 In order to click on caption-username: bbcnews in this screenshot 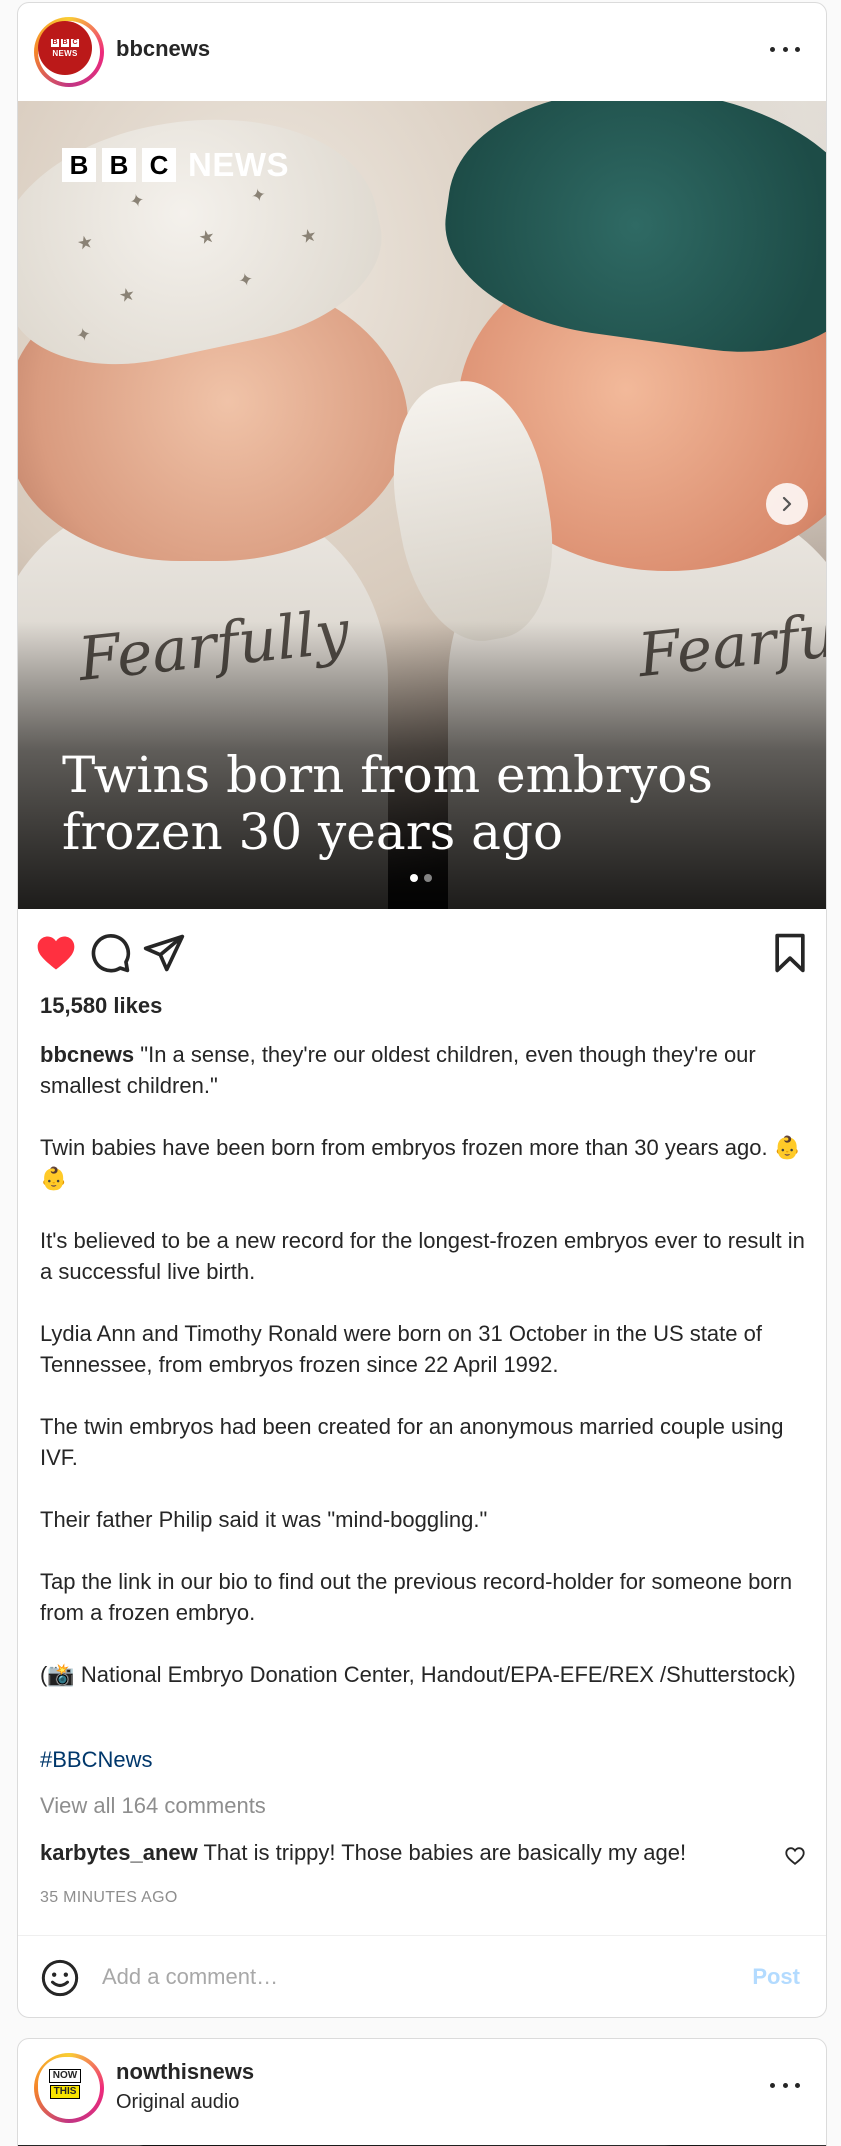, I will do `click(87, 1054)`.